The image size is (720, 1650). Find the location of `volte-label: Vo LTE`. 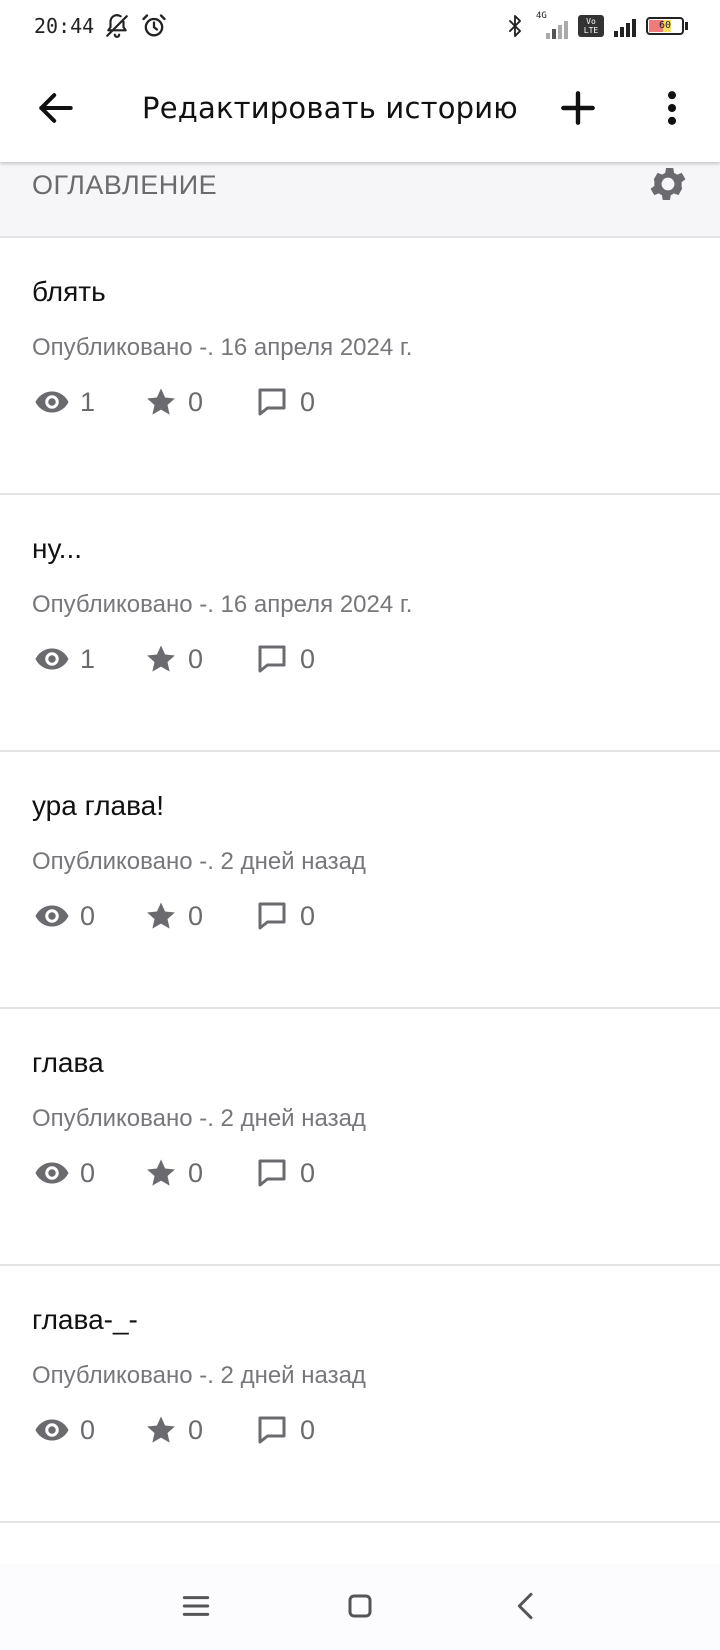

volte-label: Vo LTE is located at coordinates (591, 26).